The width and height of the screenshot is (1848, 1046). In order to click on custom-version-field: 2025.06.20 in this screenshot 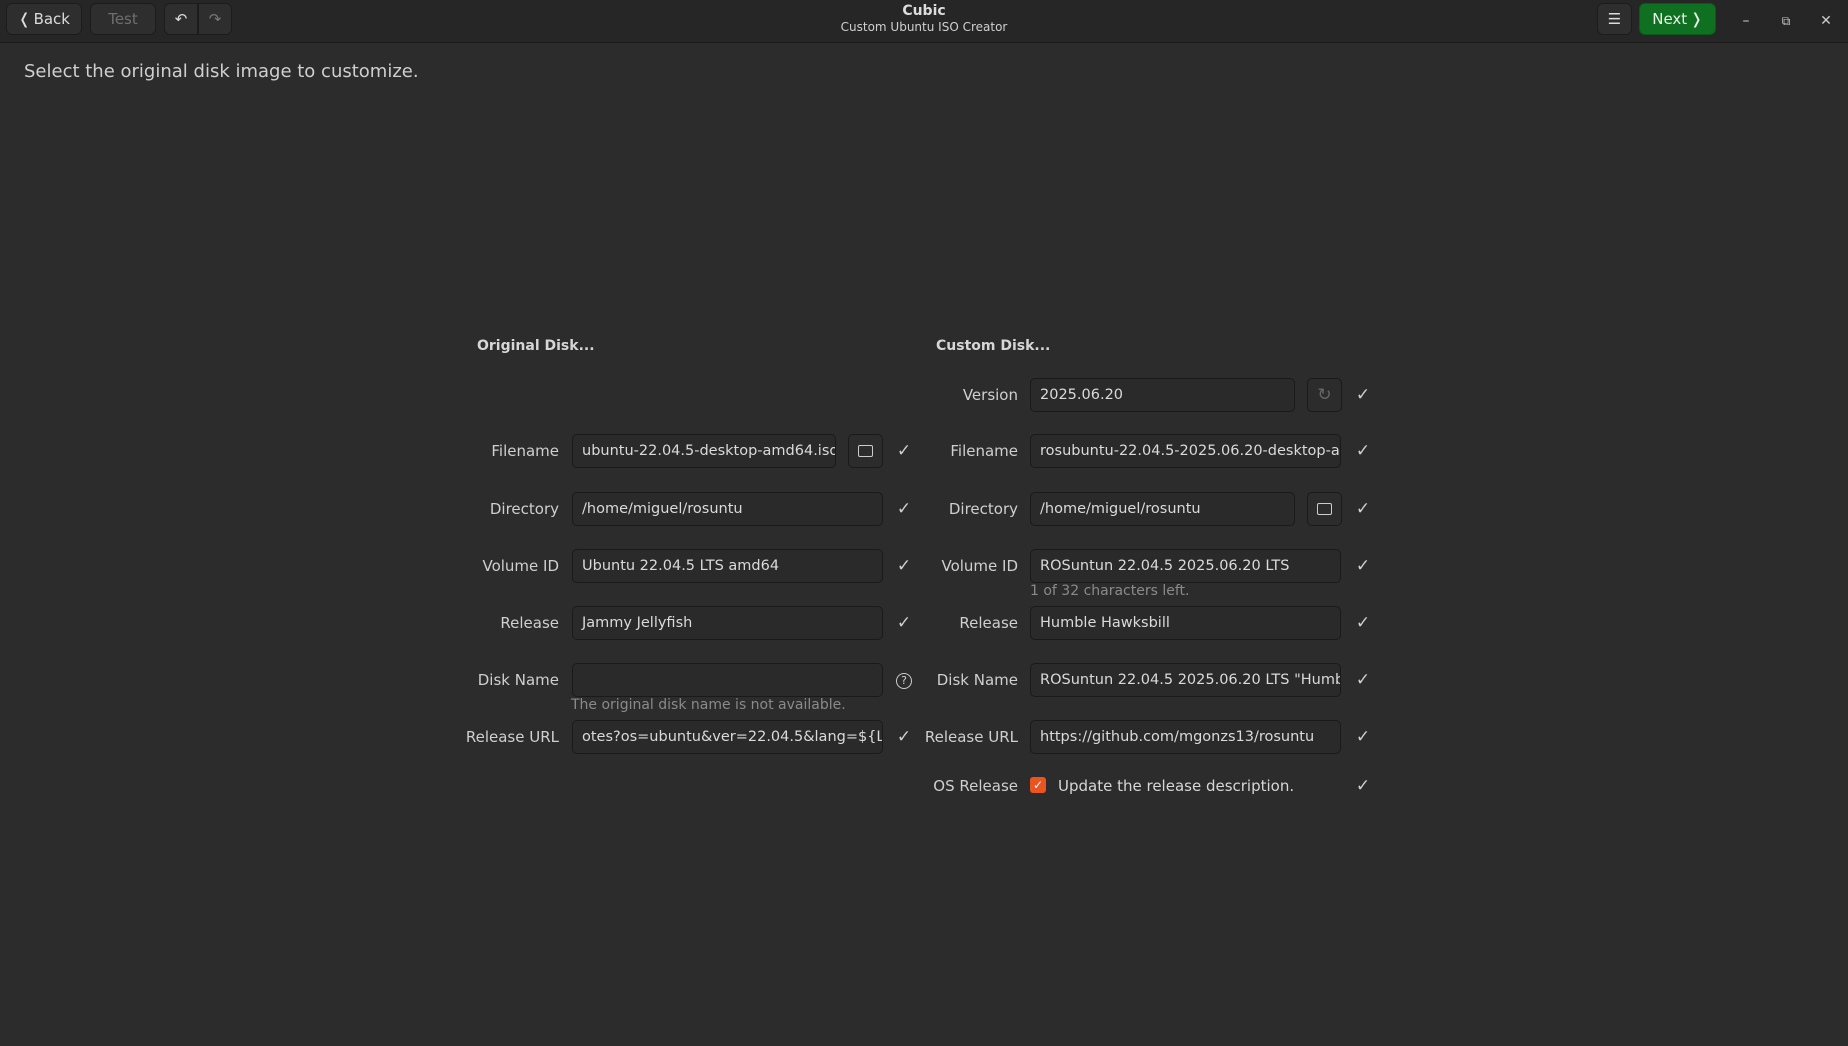, I will do `click(1162, 395)`.